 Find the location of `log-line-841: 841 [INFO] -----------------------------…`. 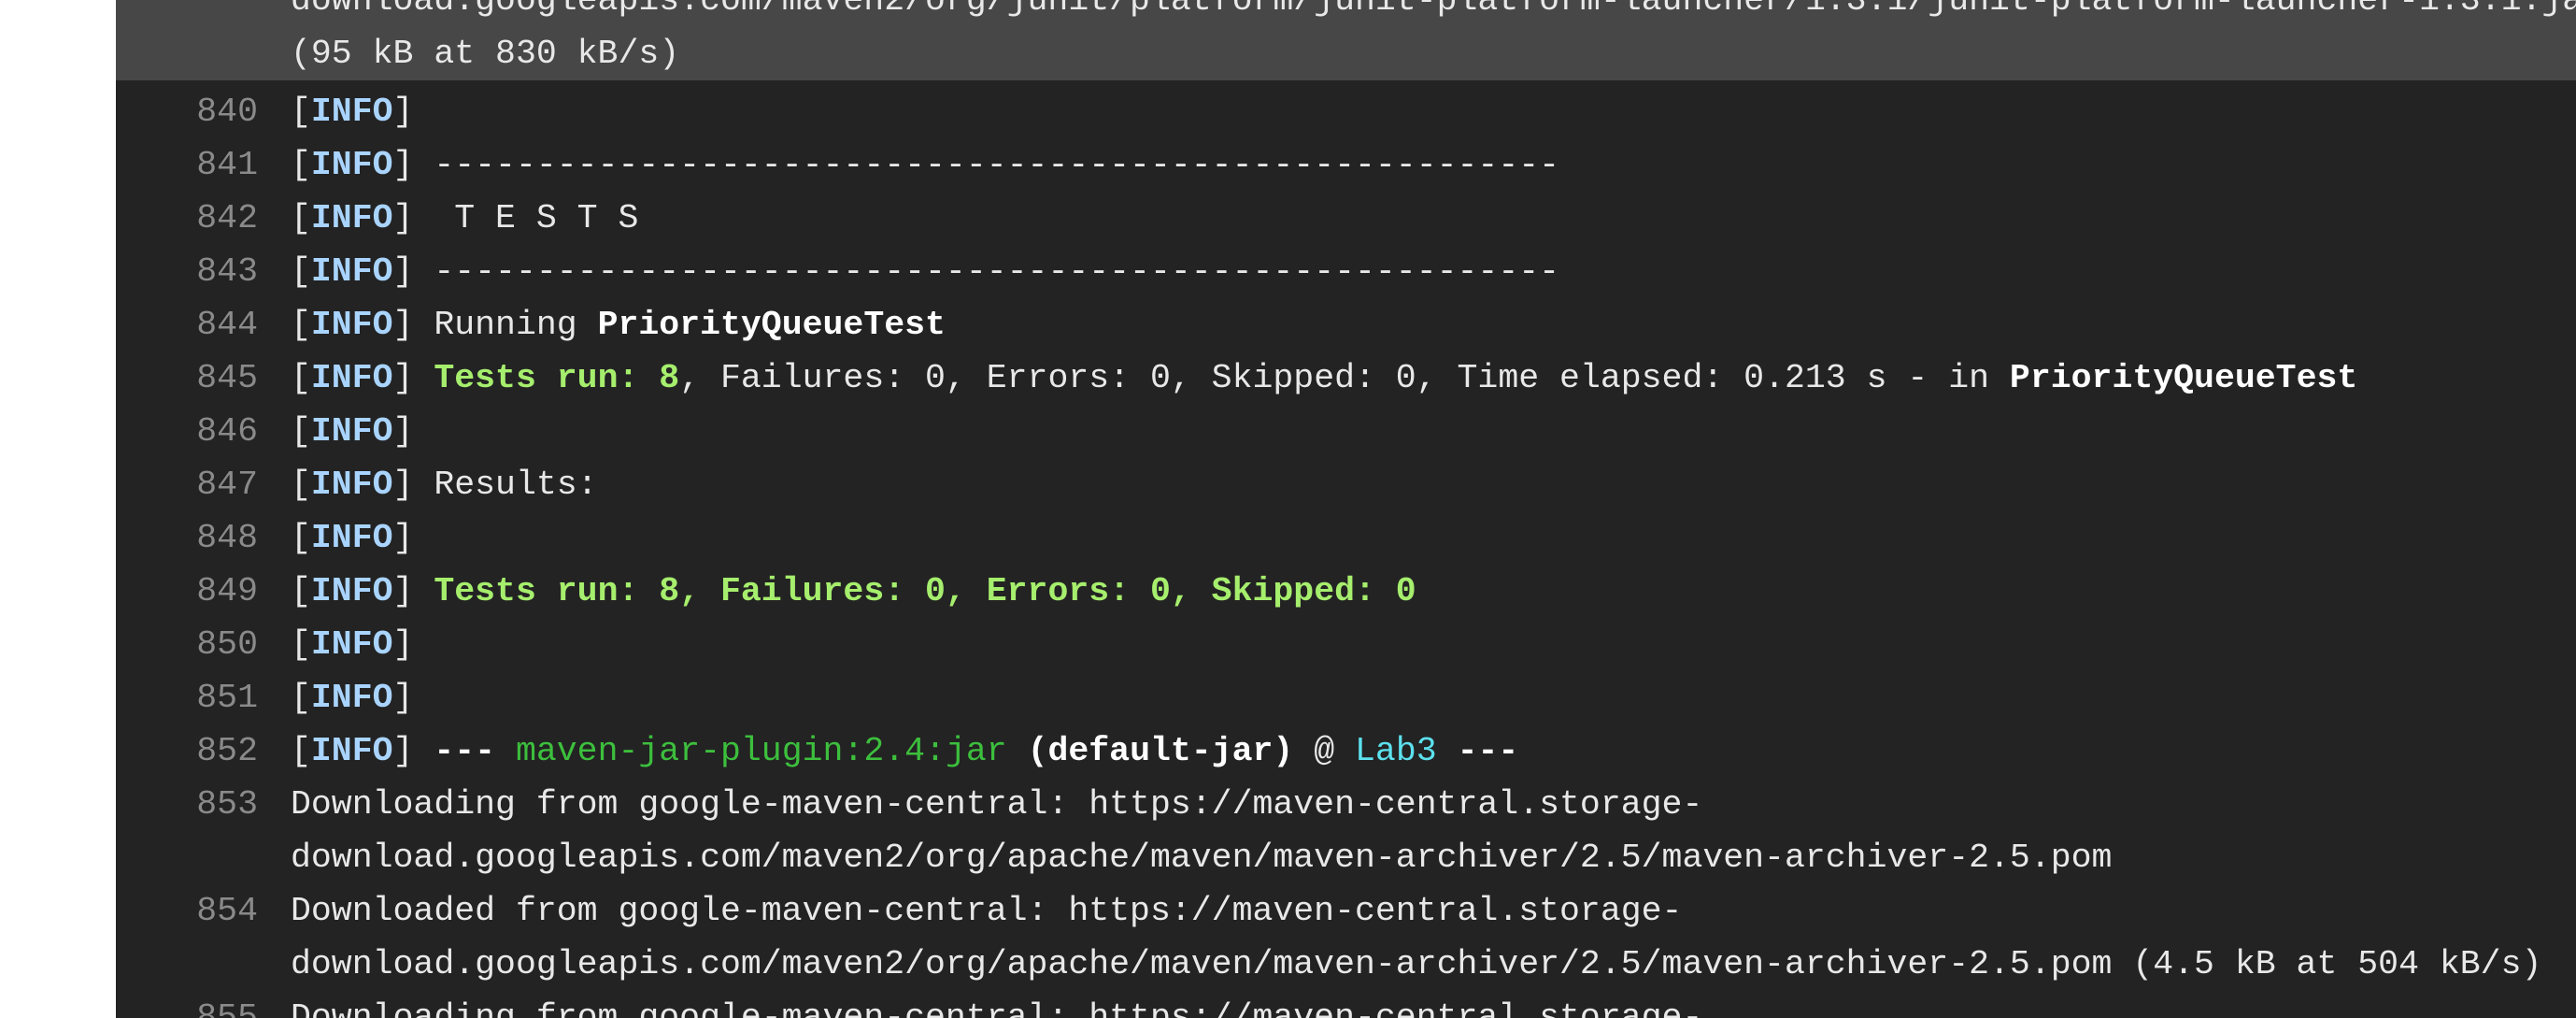

log-line-841: 841 [INFO] -----------------------------… is located at coordinates (1346, 165).